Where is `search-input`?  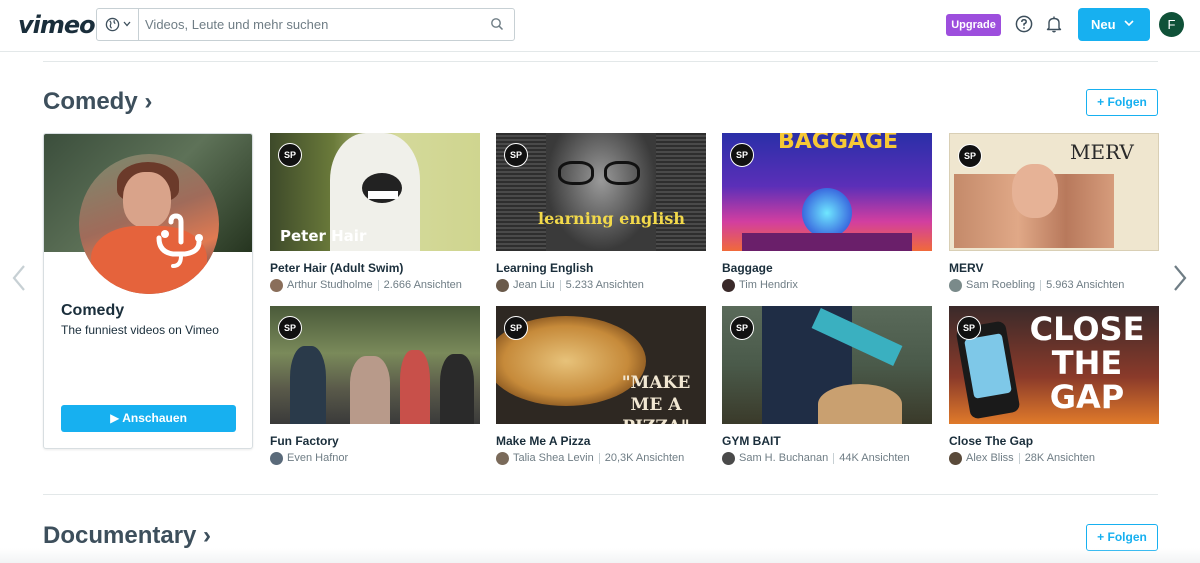
search-input is located at coordinates (310, 24).